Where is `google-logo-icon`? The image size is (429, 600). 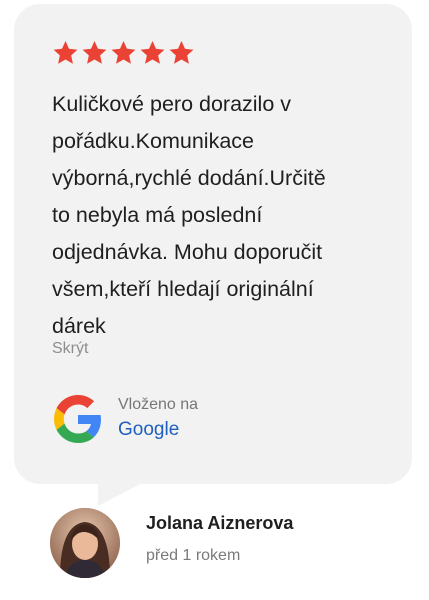
google-logo-icon is located at coordinates (77, 419).